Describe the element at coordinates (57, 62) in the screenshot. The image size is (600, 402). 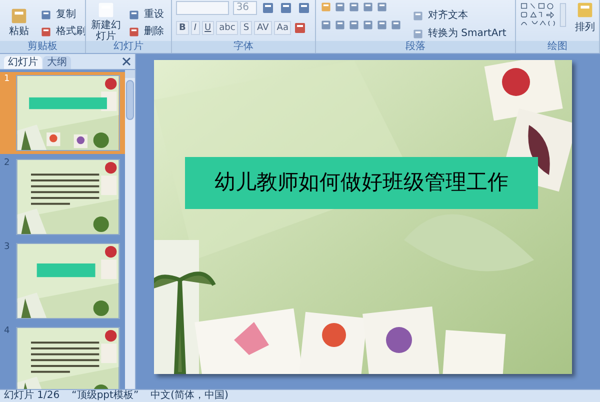
I see `panel-tab: 大纲` at that location.